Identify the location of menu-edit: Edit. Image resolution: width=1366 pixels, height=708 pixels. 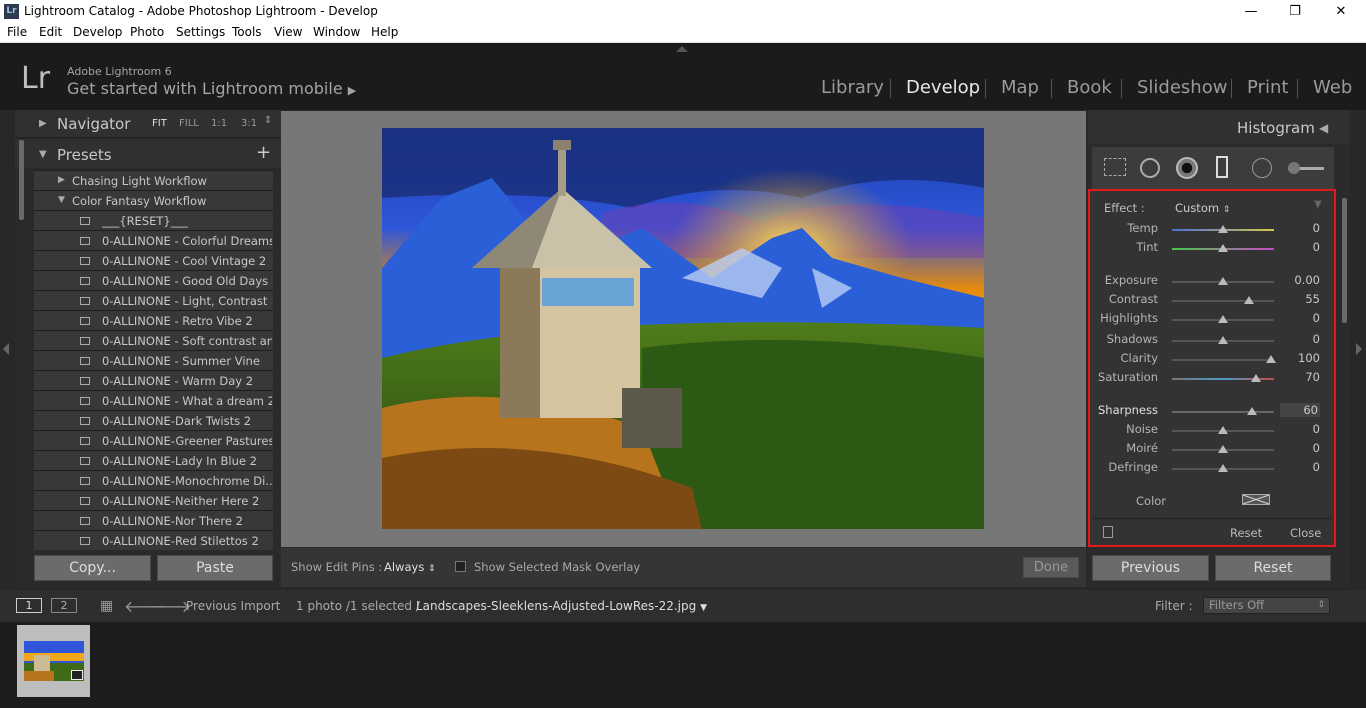
(50, 32).